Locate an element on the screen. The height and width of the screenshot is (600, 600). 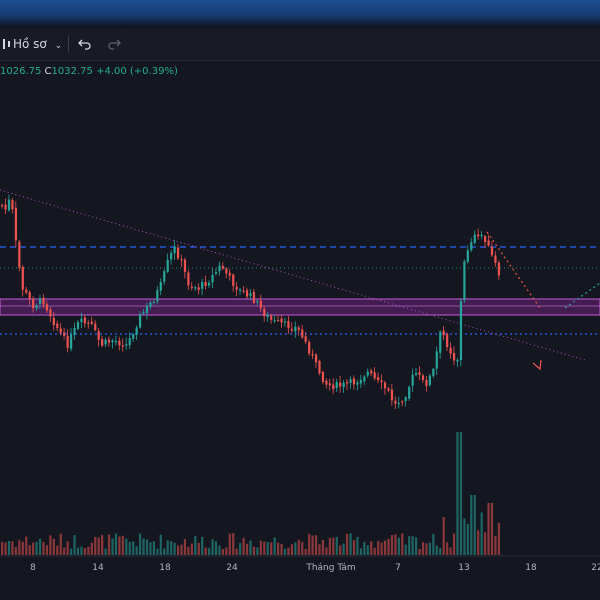
x-tick-label: 7 is located at coordinates (398, 568).